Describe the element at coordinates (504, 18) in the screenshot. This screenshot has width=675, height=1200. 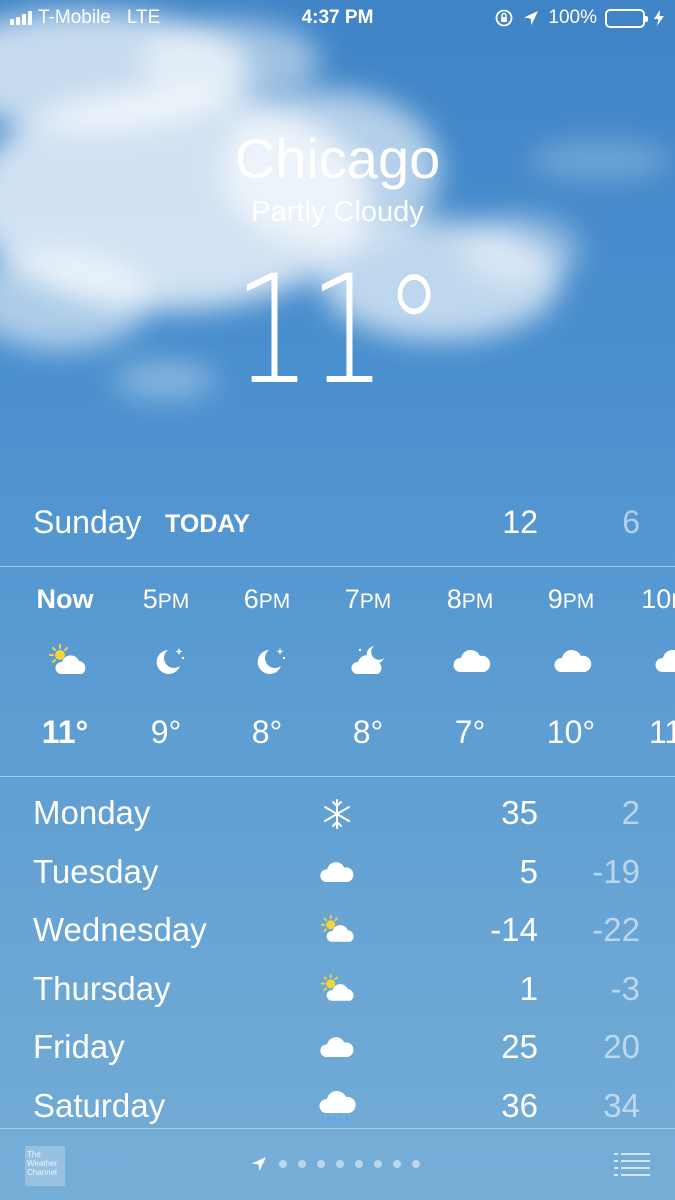
I see `rotation-lock-icon` at that location.